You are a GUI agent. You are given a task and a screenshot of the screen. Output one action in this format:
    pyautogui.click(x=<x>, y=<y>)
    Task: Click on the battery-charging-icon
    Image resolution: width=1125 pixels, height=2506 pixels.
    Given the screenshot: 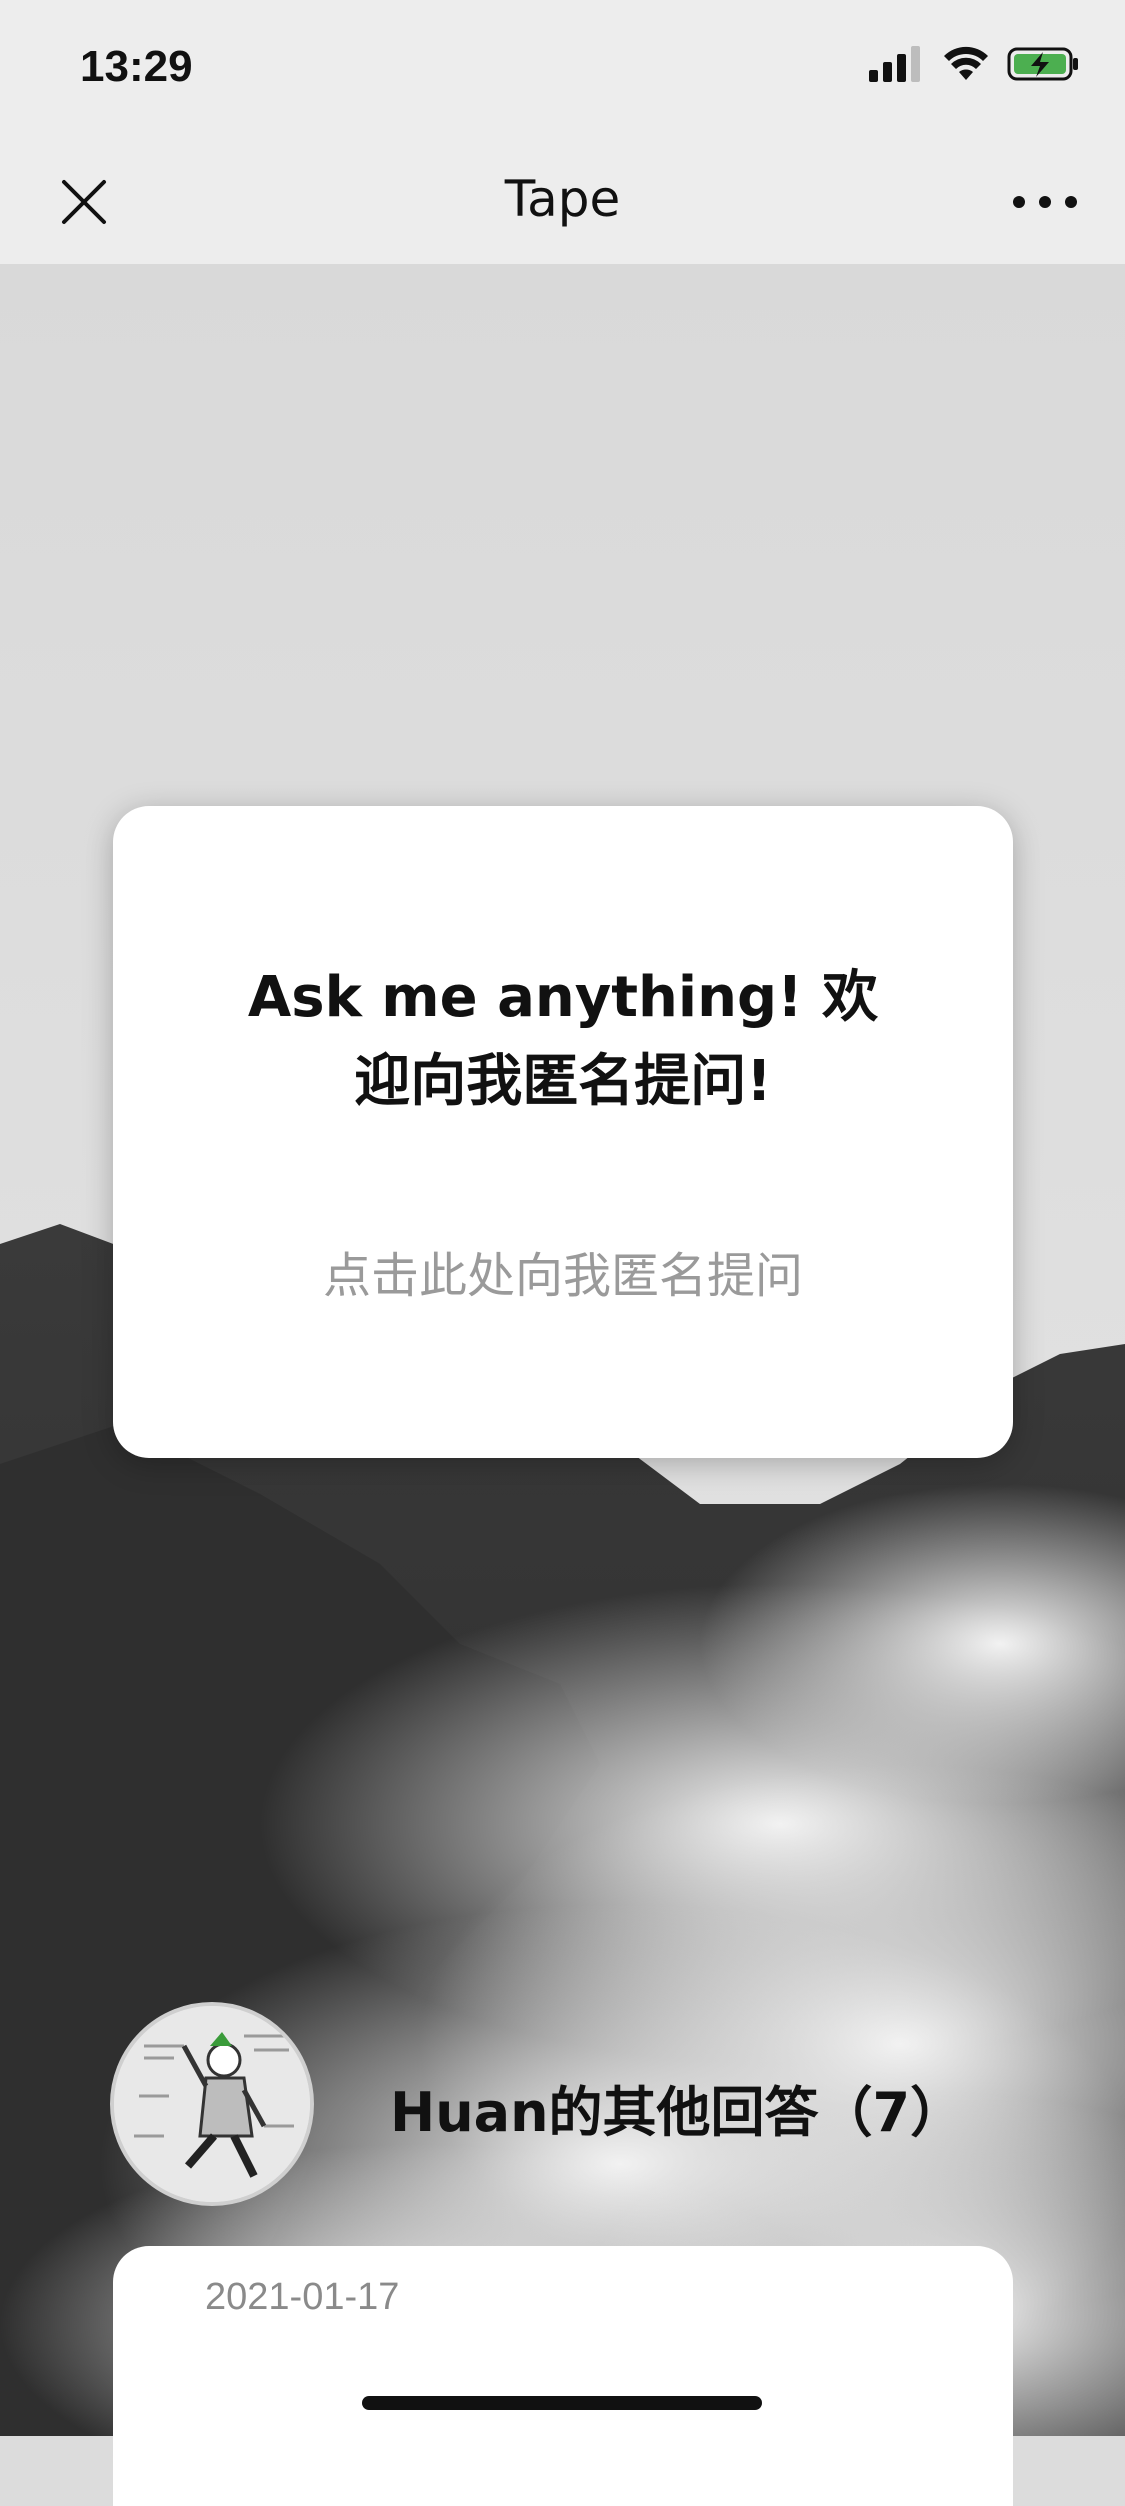 What is the action you would take?
    pyautogui.click(x=1042, y=64)
    